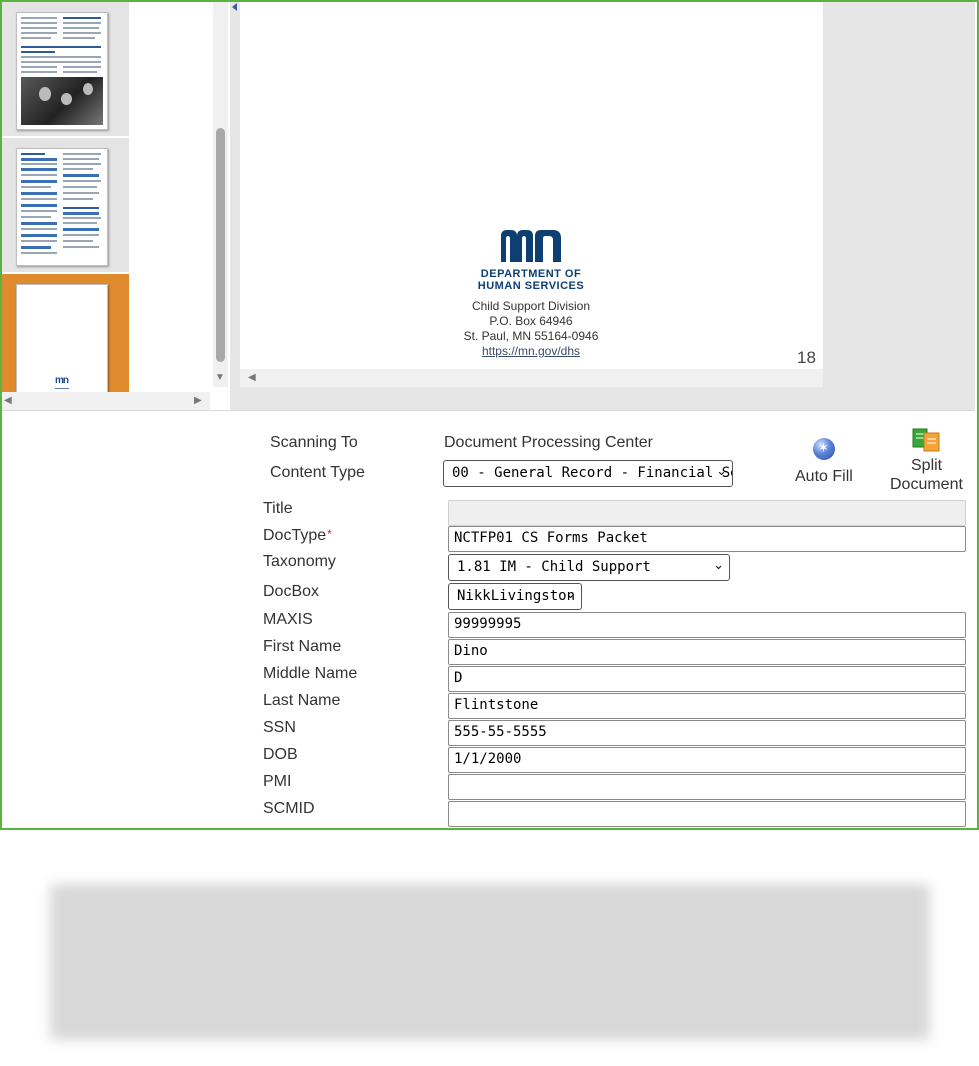 Image resolution: width=979 pixels, height=1066 pixels. Describe the element at coordinates (277, 781) in the screenshot. I see `pmi-label: PMI` at that location.